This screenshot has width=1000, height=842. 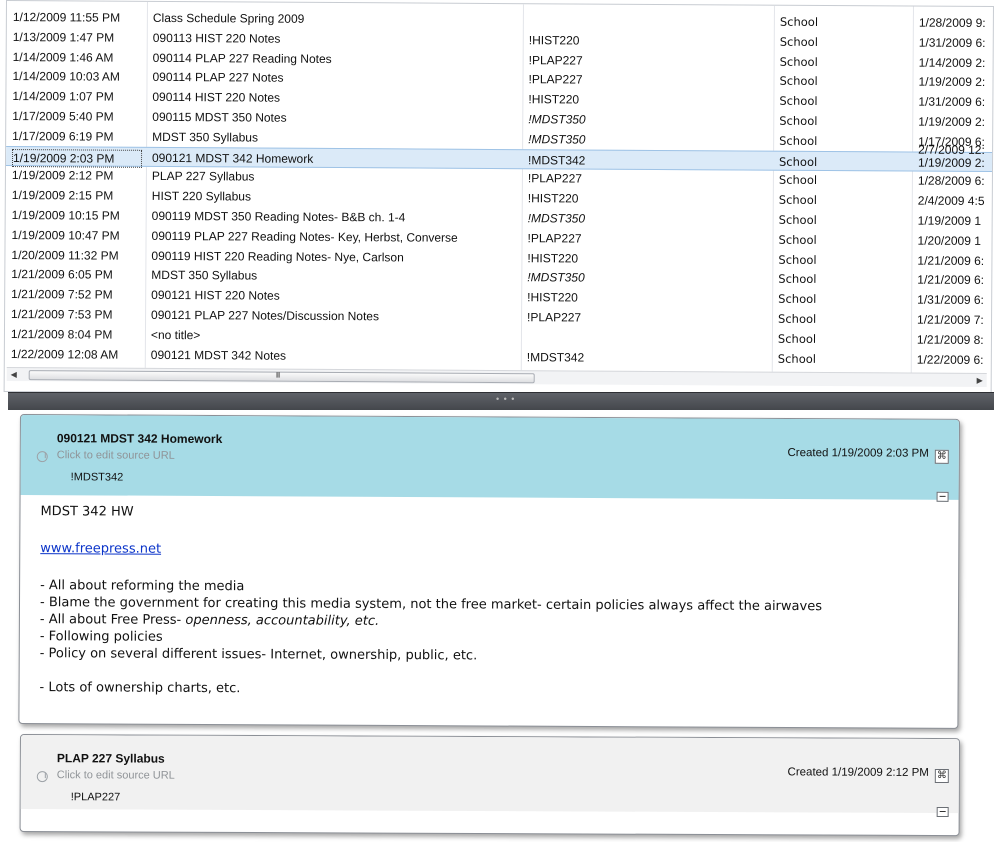 What do you see at coordinates (63, 96) in the screenshot?
I see `created-cell: 1/14/2009 1:07 PM` at bounding box center [63, 96].